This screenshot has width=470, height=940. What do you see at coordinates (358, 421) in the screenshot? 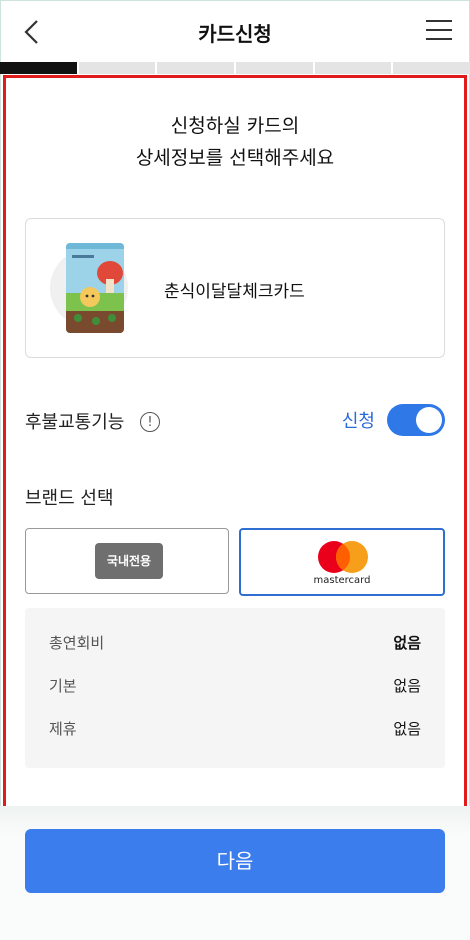
I see `transport-status-text: 신청` at bounding box center [358, 421].